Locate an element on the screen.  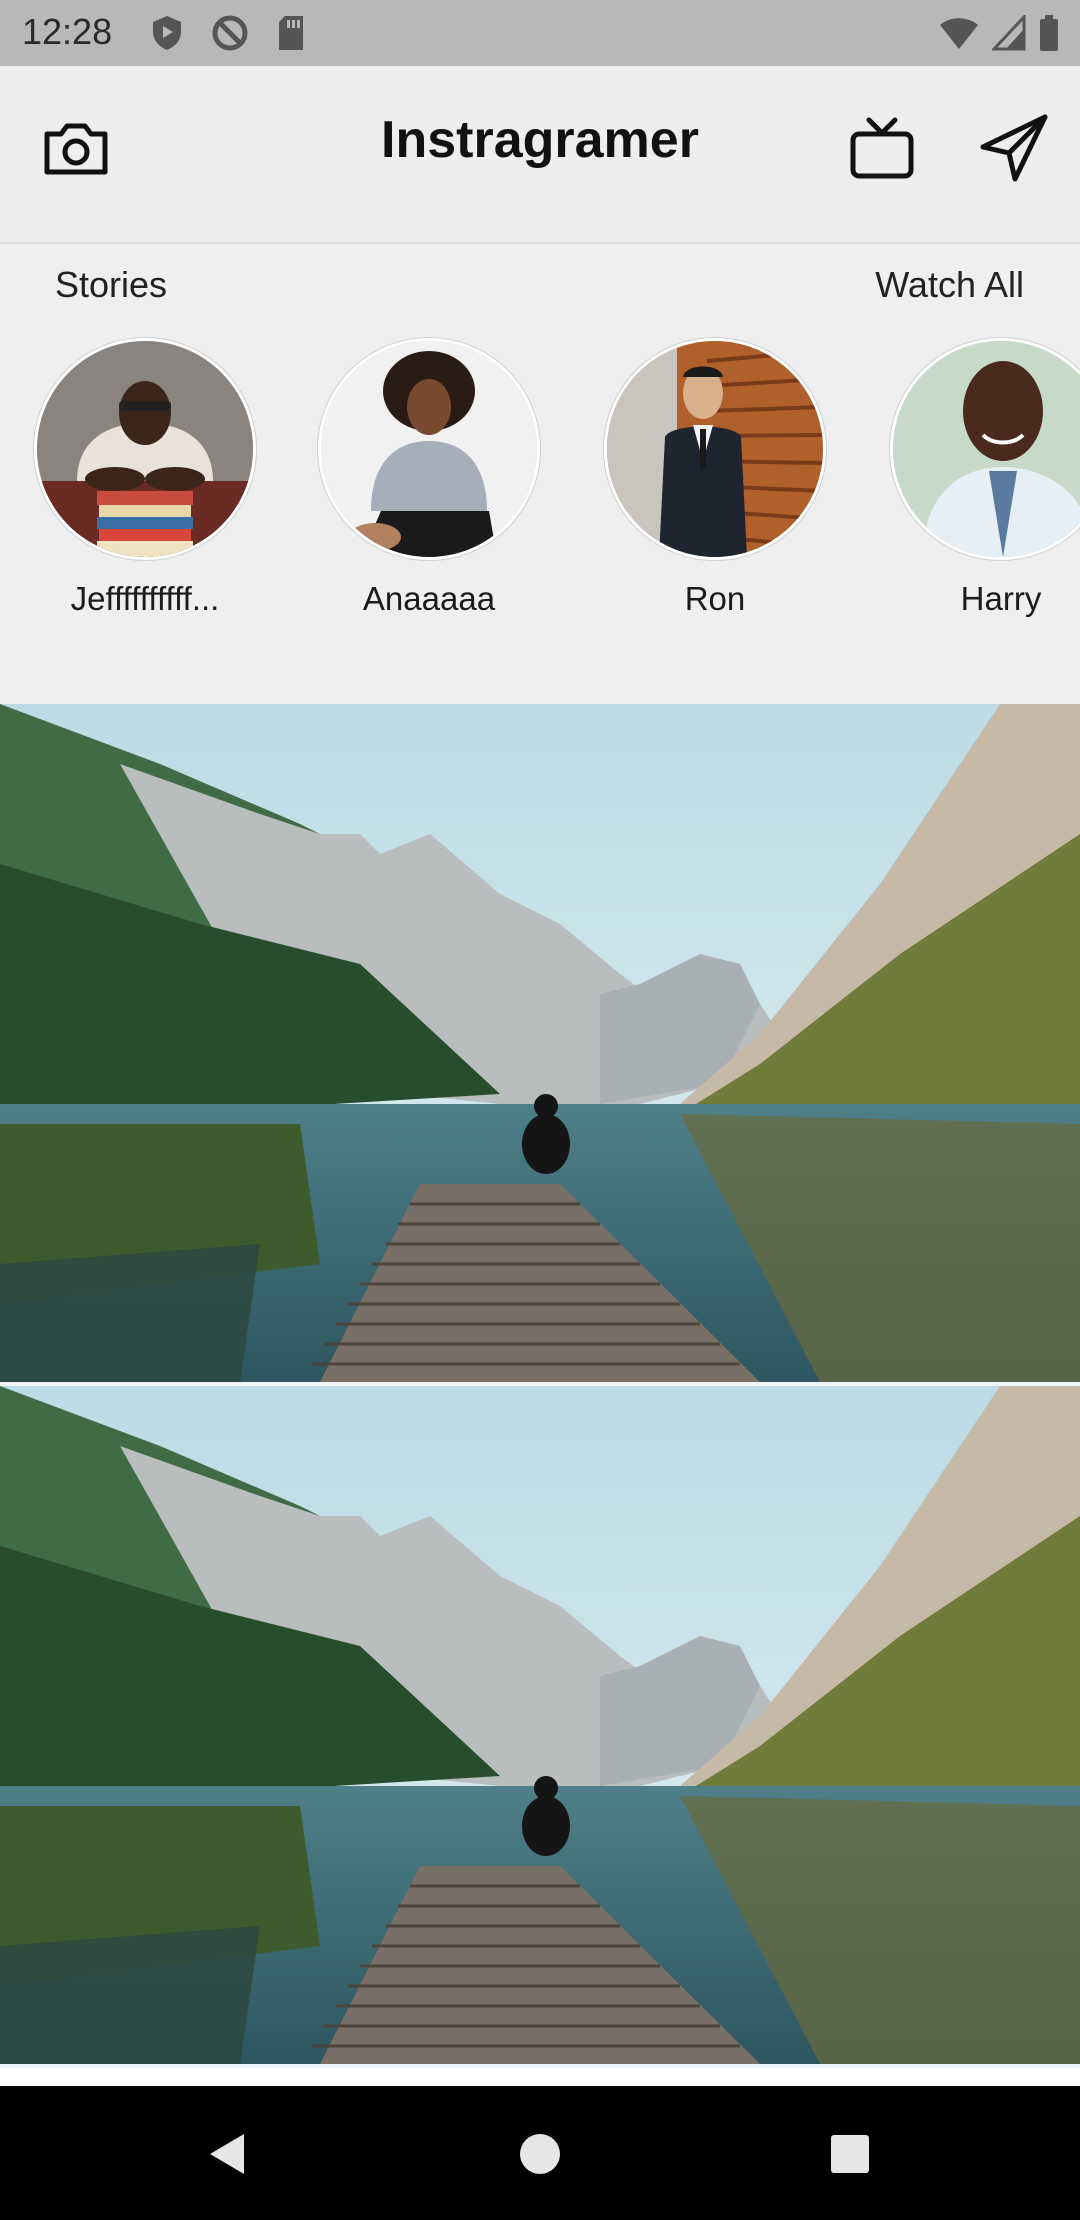
tv-icon is located at coordinates (882, 148).